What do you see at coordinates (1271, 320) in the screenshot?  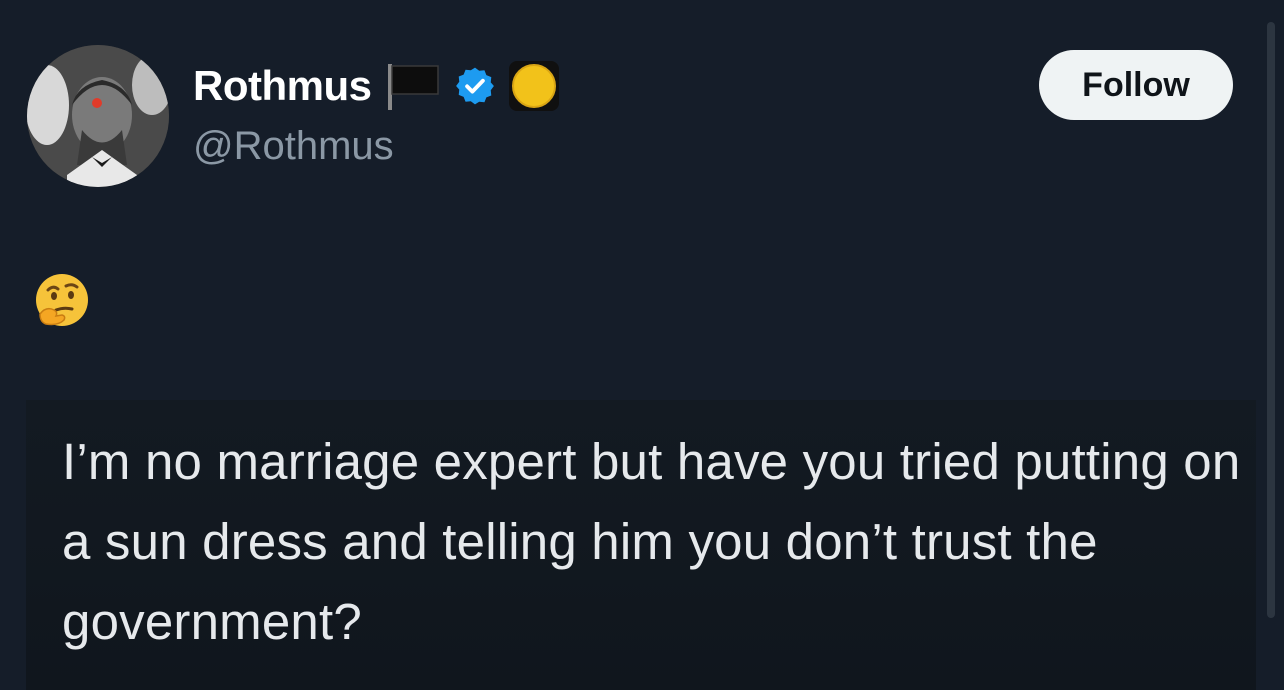 I see `scrollbar` at bounding box center [1271, 320].